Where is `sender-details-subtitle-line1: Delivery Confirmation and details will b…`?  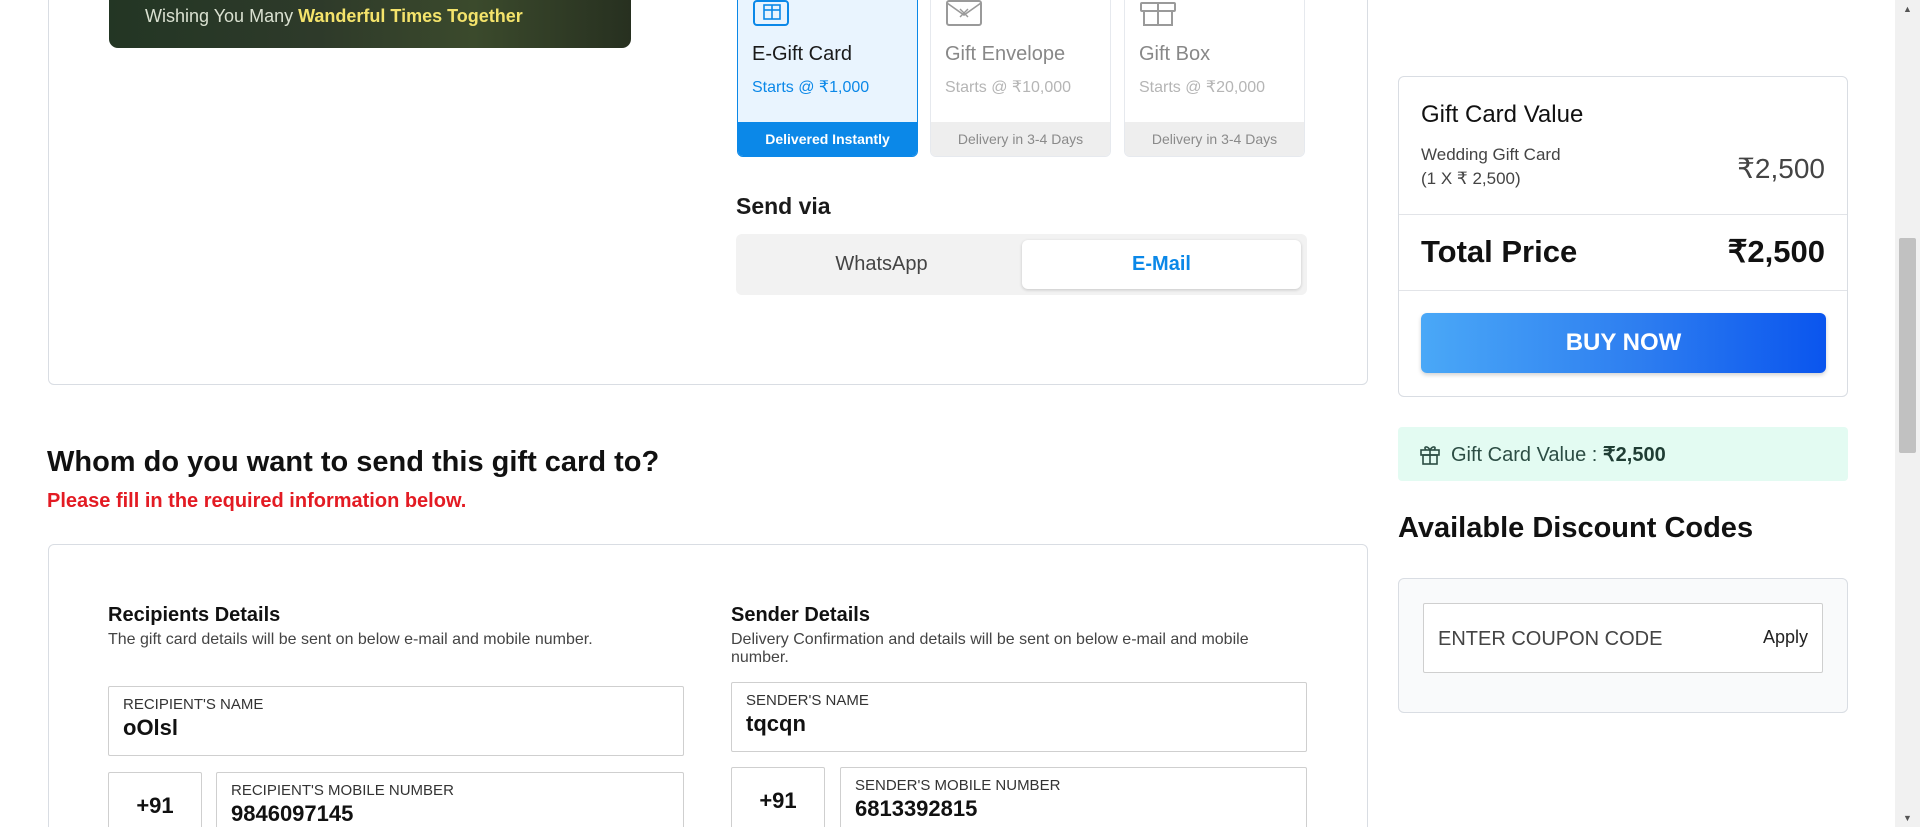
sender-details-subtitle-line1: Delivery Confirmation and details will b… is located at coordinates (990, 639).